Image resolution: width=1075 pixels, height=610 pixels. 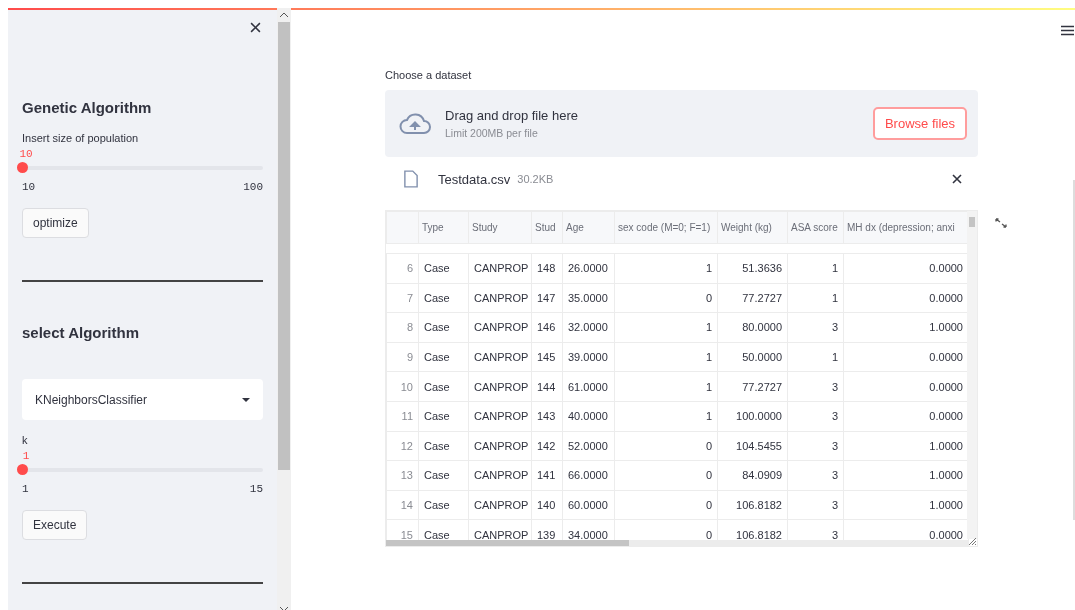 I want to click on file-size: 30.2KB, so click(x=536, y=179).